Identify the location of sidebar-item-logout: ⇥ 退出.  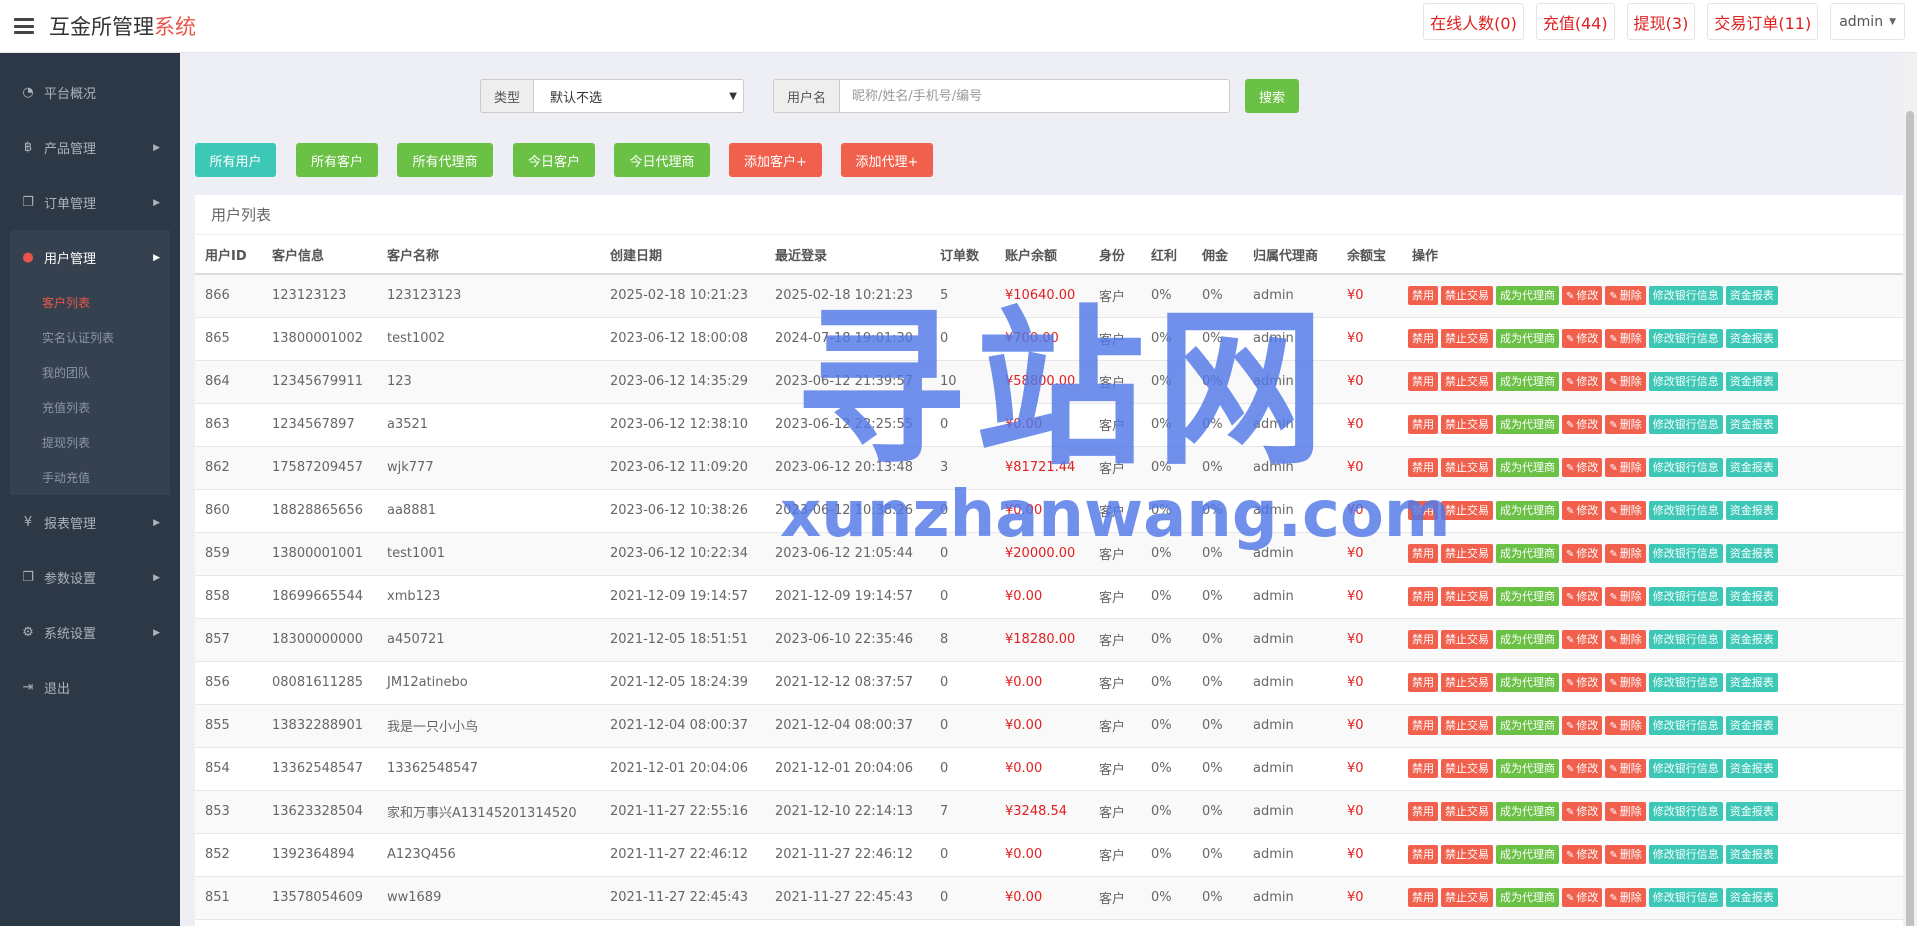
(90, 687).